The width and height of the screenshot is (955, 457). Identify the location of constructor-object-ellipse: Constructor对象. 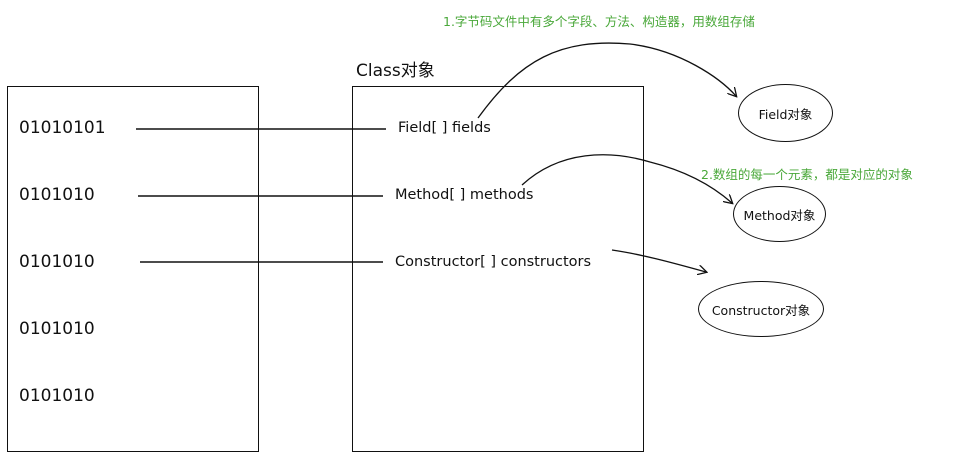
(761, 309).